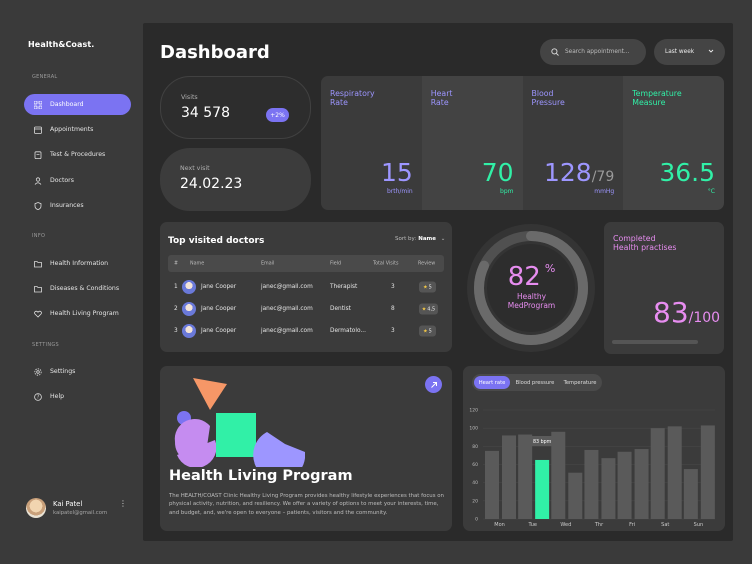 Image resolution: width=752 pixels, height=564 pixels. Describe the element at coordinates (352, 98) in the screenshot. I see `vital-label: Respiratory Rate` at that location.